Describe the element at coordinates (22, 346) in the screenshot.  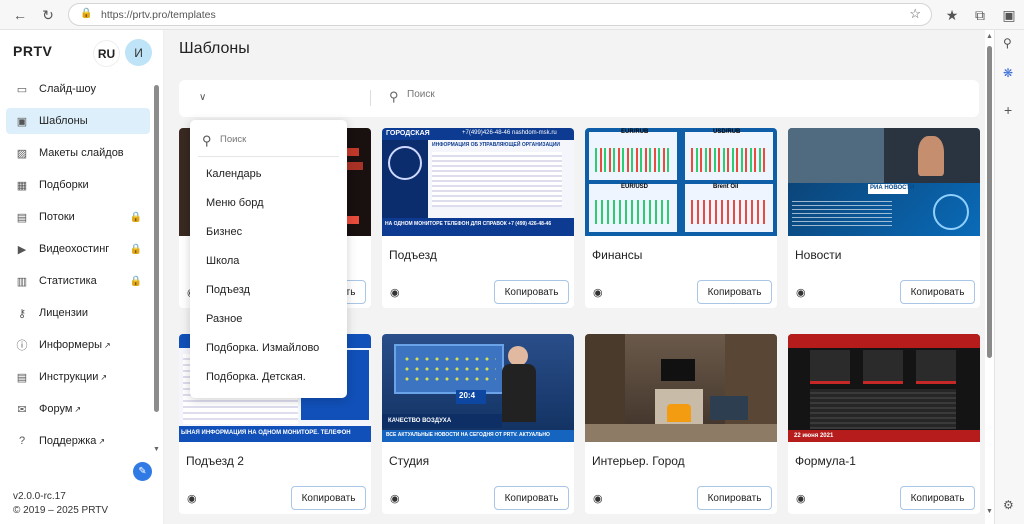
I see `info-icon: ⓘ` at that location.